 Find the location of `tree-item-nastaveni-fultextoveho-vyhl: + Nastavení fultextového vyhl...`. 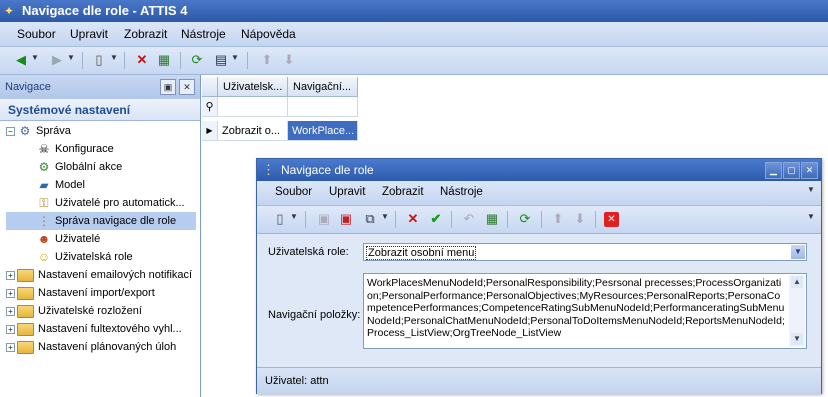

tree-item-nastaveni-fultextoveho-vyhl: + Nastavení fultextového vyhl... is located at coordinates (101, 329).